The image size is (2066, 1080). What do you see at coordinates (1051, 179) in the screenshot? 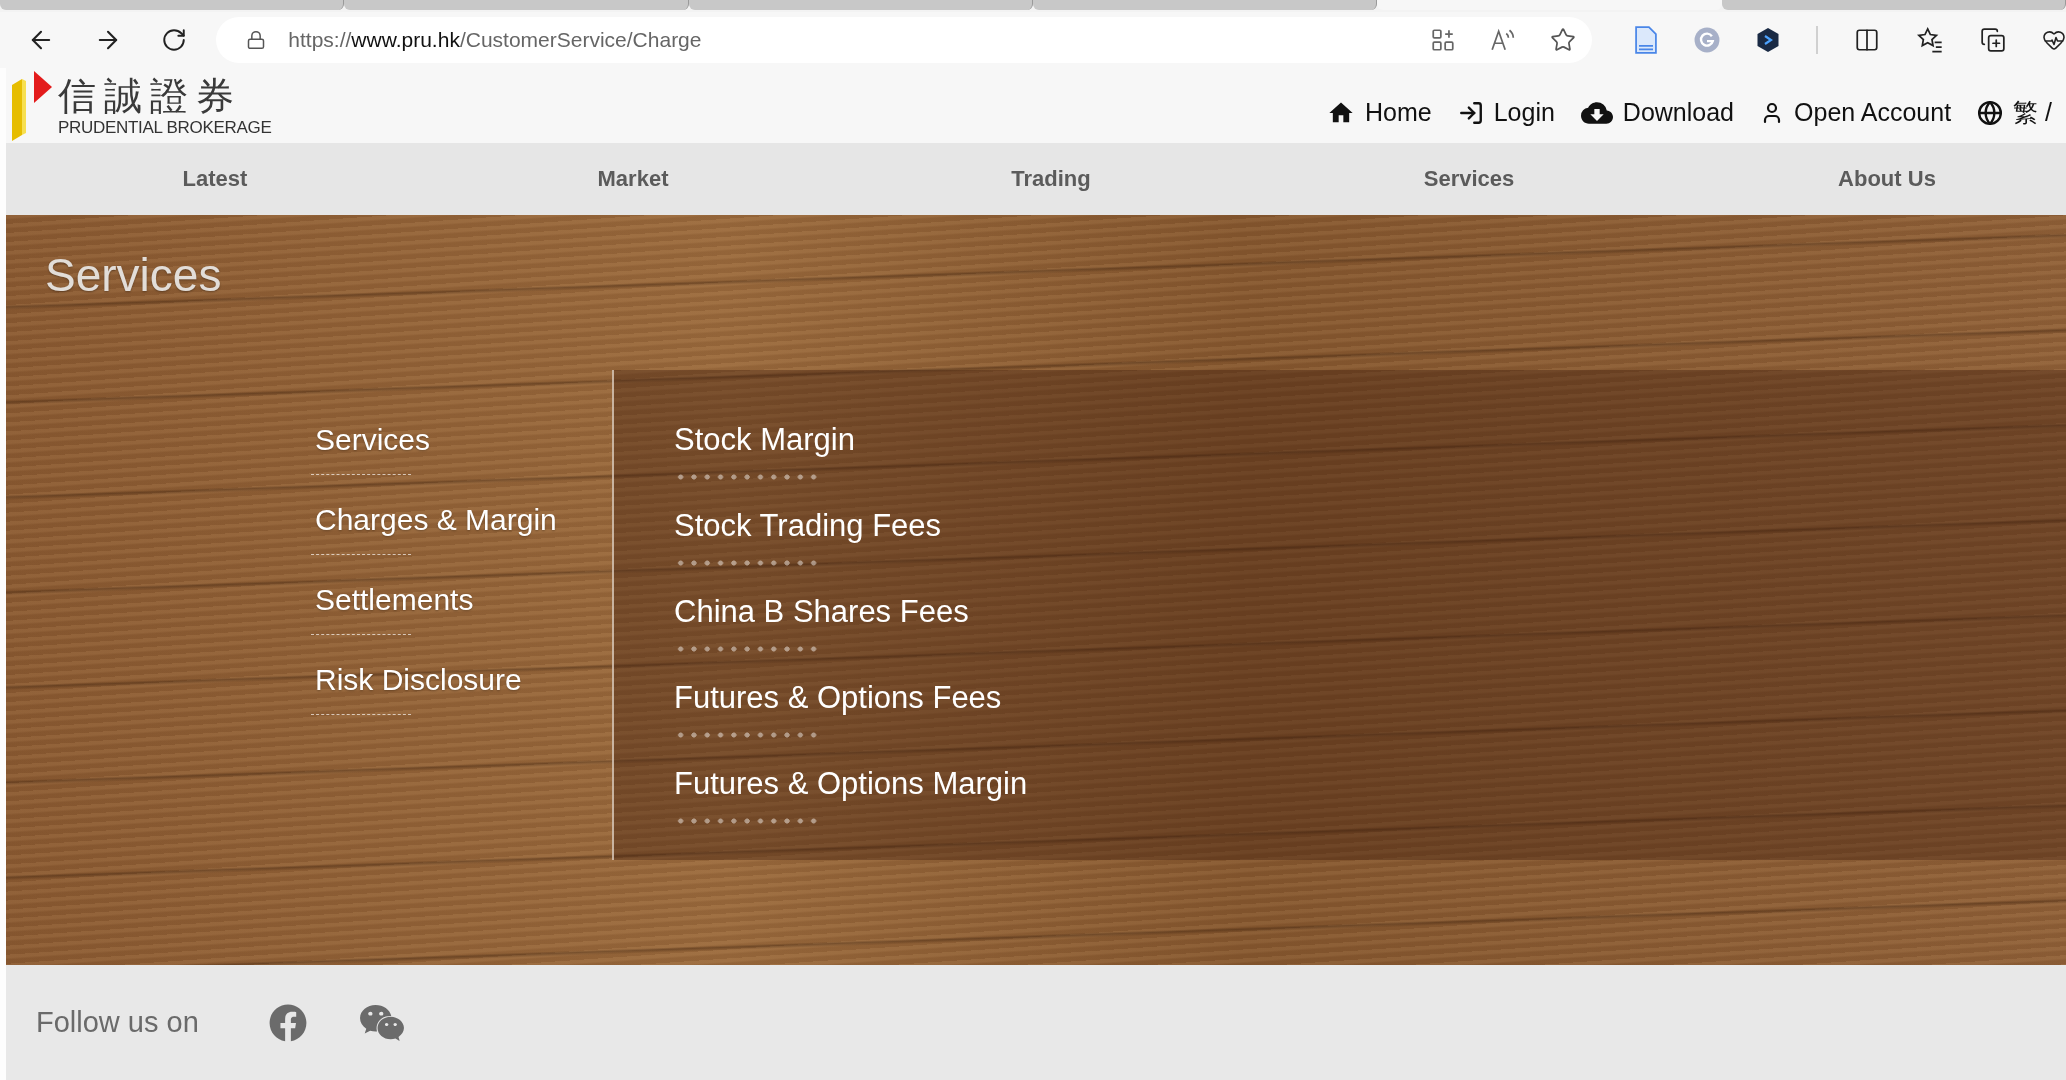
I see `nav-menu-item: Trading` at bounding box center [1051, 179].